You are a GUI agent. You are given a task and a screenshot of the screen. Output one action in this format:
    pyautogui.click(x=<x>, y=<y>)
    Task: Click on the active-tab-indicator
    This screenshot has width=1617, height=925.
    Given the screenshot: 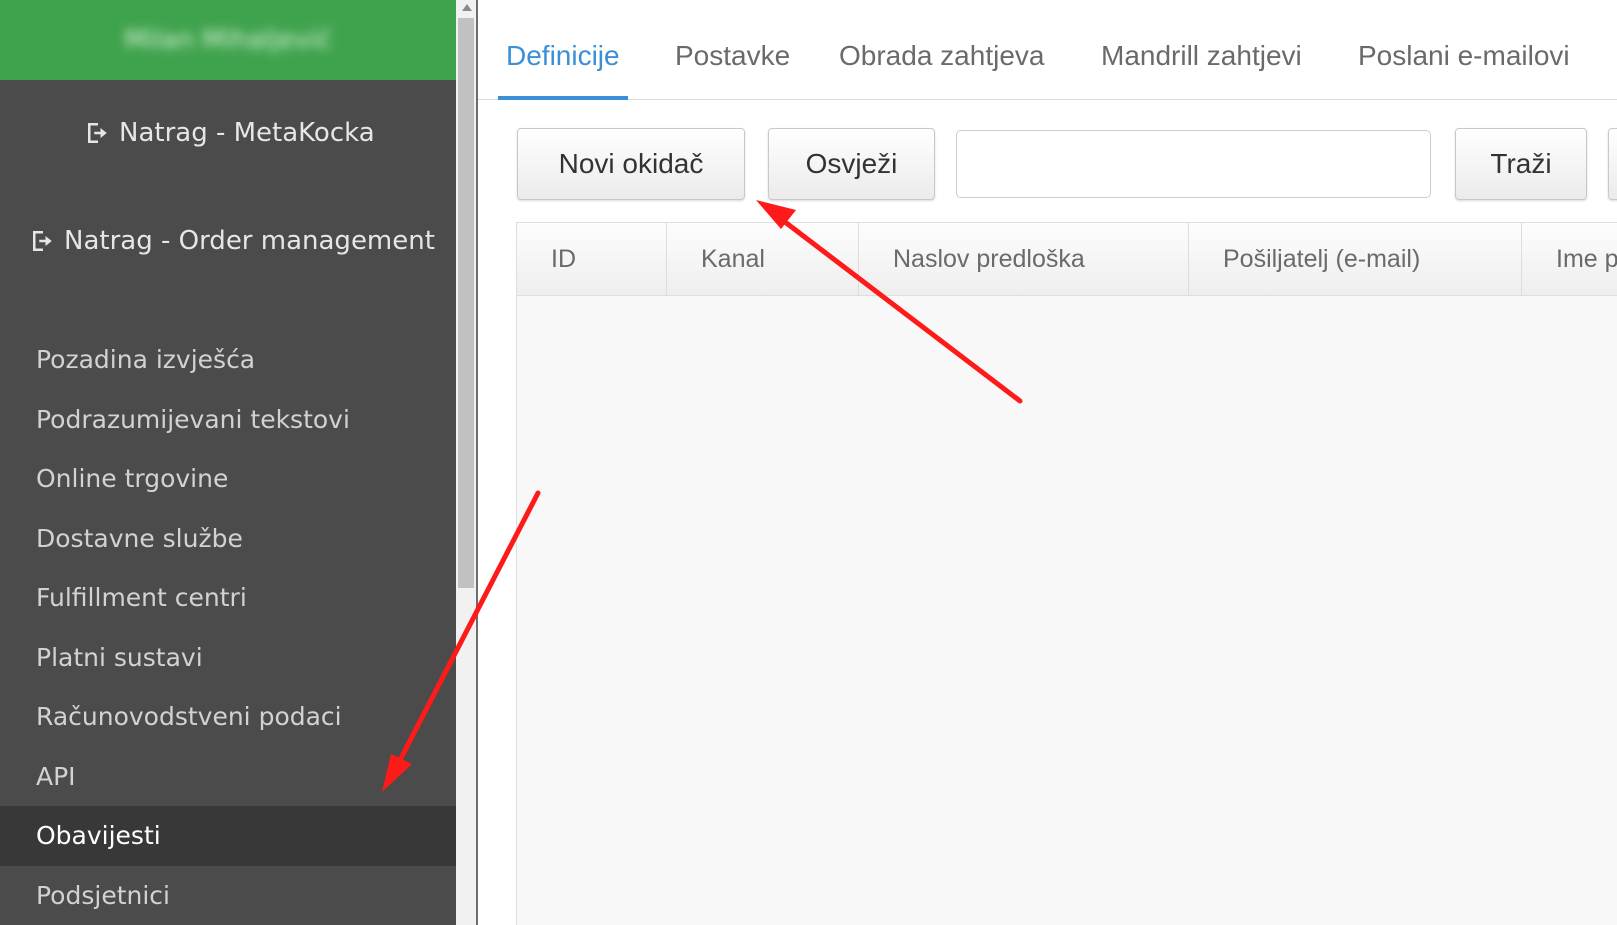 What is the action you would take?
    pyautogui.click(x=563, y=98)
    